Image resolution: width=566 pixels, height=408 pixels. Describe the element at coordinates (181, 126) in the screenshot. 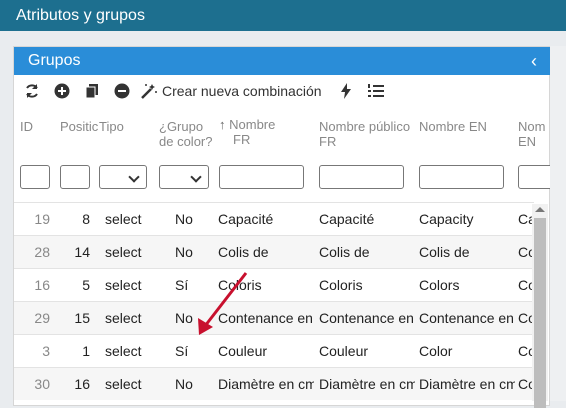

I see `column-color-group-line1: ¿Grupo` at that location.